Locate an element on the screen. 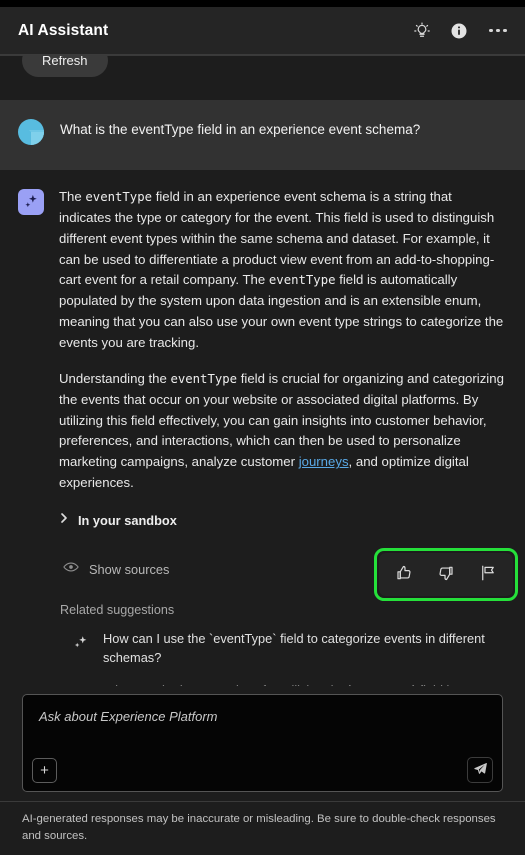  composer-area: Ask about Experience Platform + is located at coordinates (262, 738).